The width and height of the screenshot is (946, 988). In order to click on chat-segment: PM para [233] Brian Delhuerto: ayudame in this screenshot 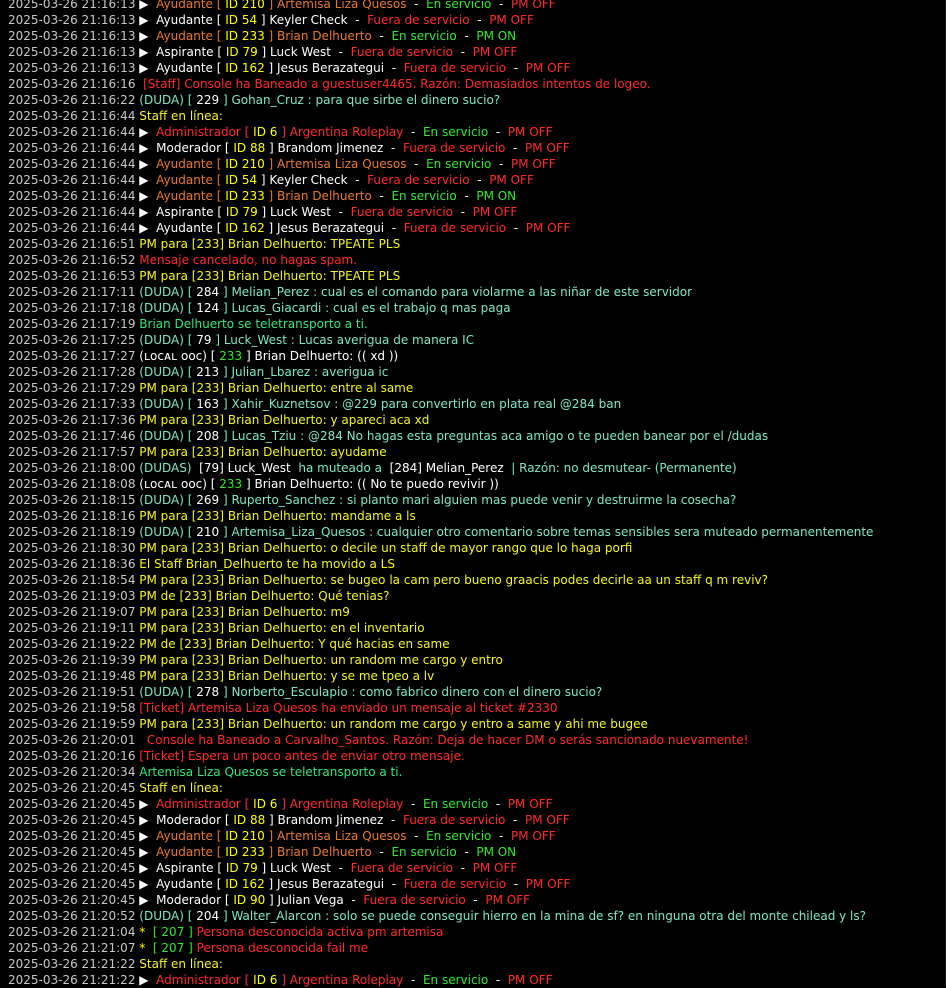, I will do `click(263, 452)`.